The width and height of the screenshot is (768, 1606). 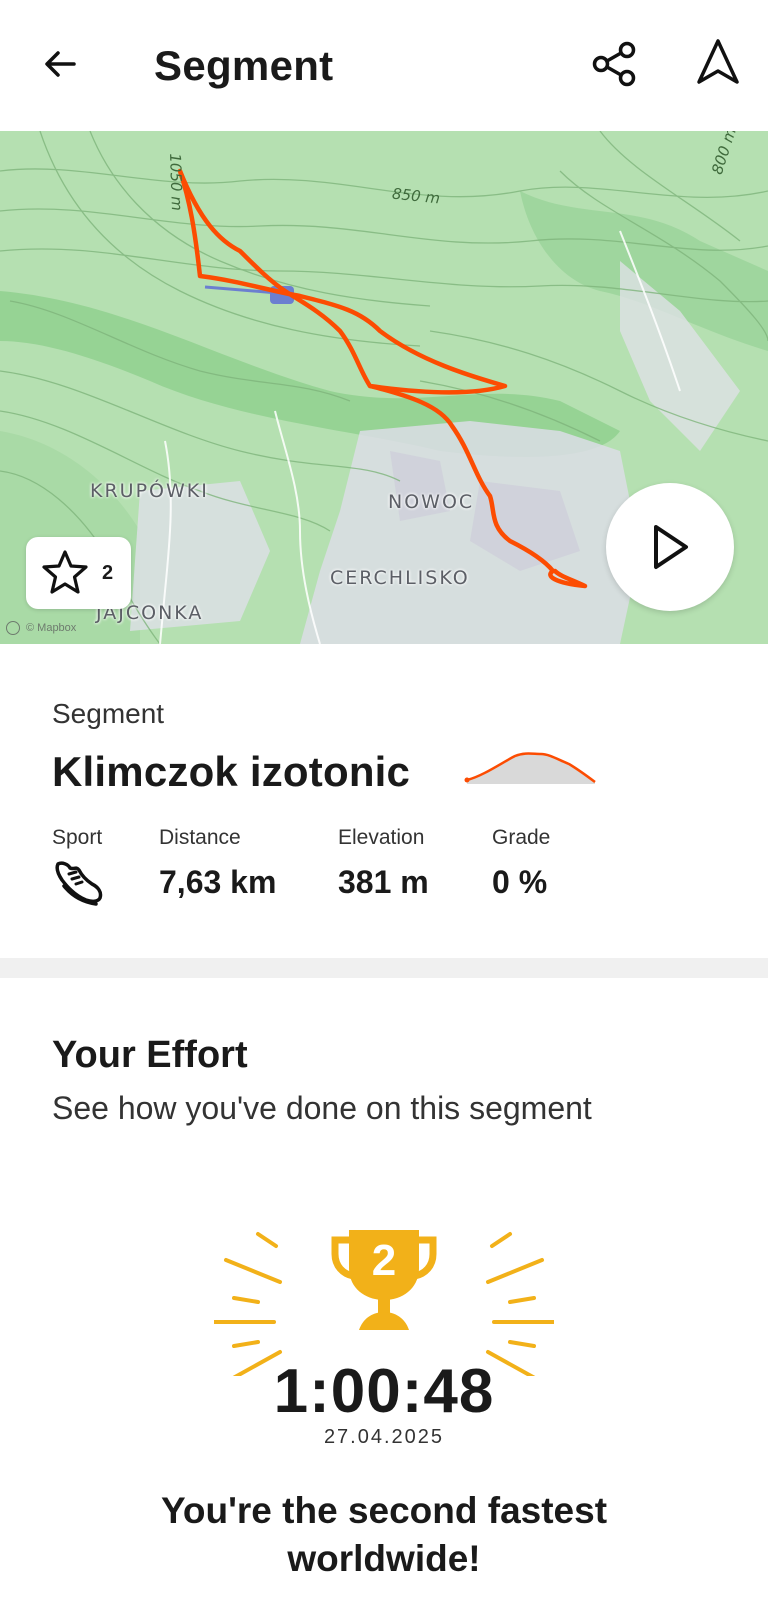 I want to click on page-title: Segment, so click(x=244, y=65).